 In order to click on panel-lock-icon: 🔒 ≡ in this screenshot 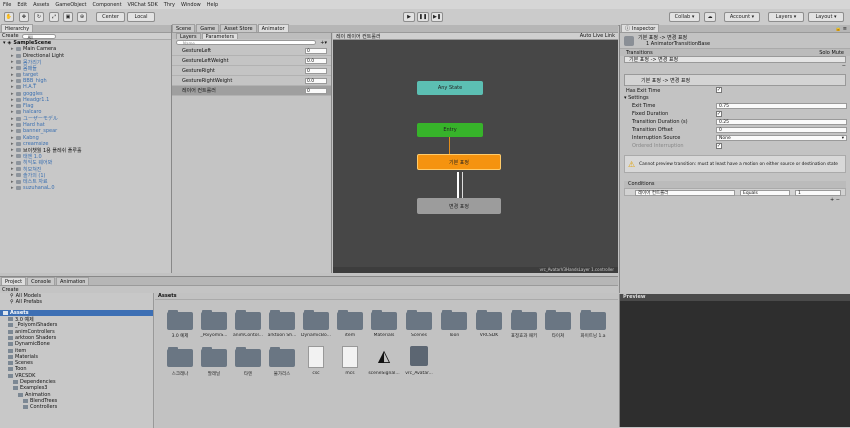, I will do `click(842, 29)`.